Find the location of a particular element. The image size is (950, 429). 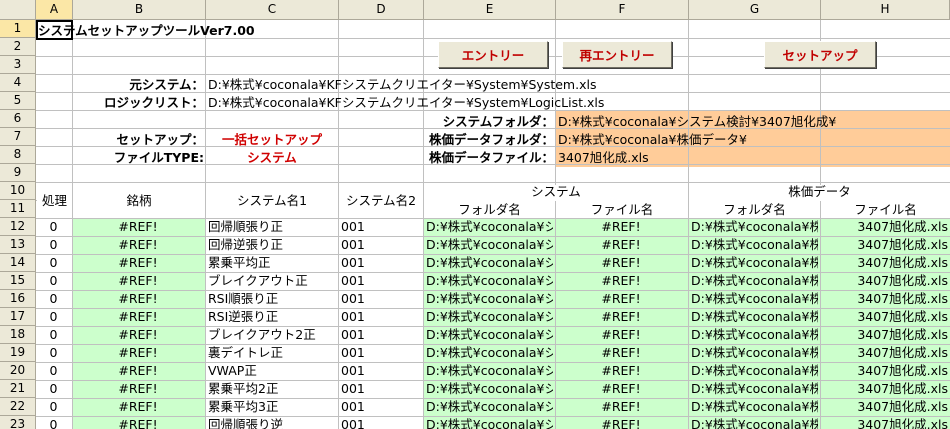

price-file-value: 3407旭化成.xls is located at coordinates (603, 157).